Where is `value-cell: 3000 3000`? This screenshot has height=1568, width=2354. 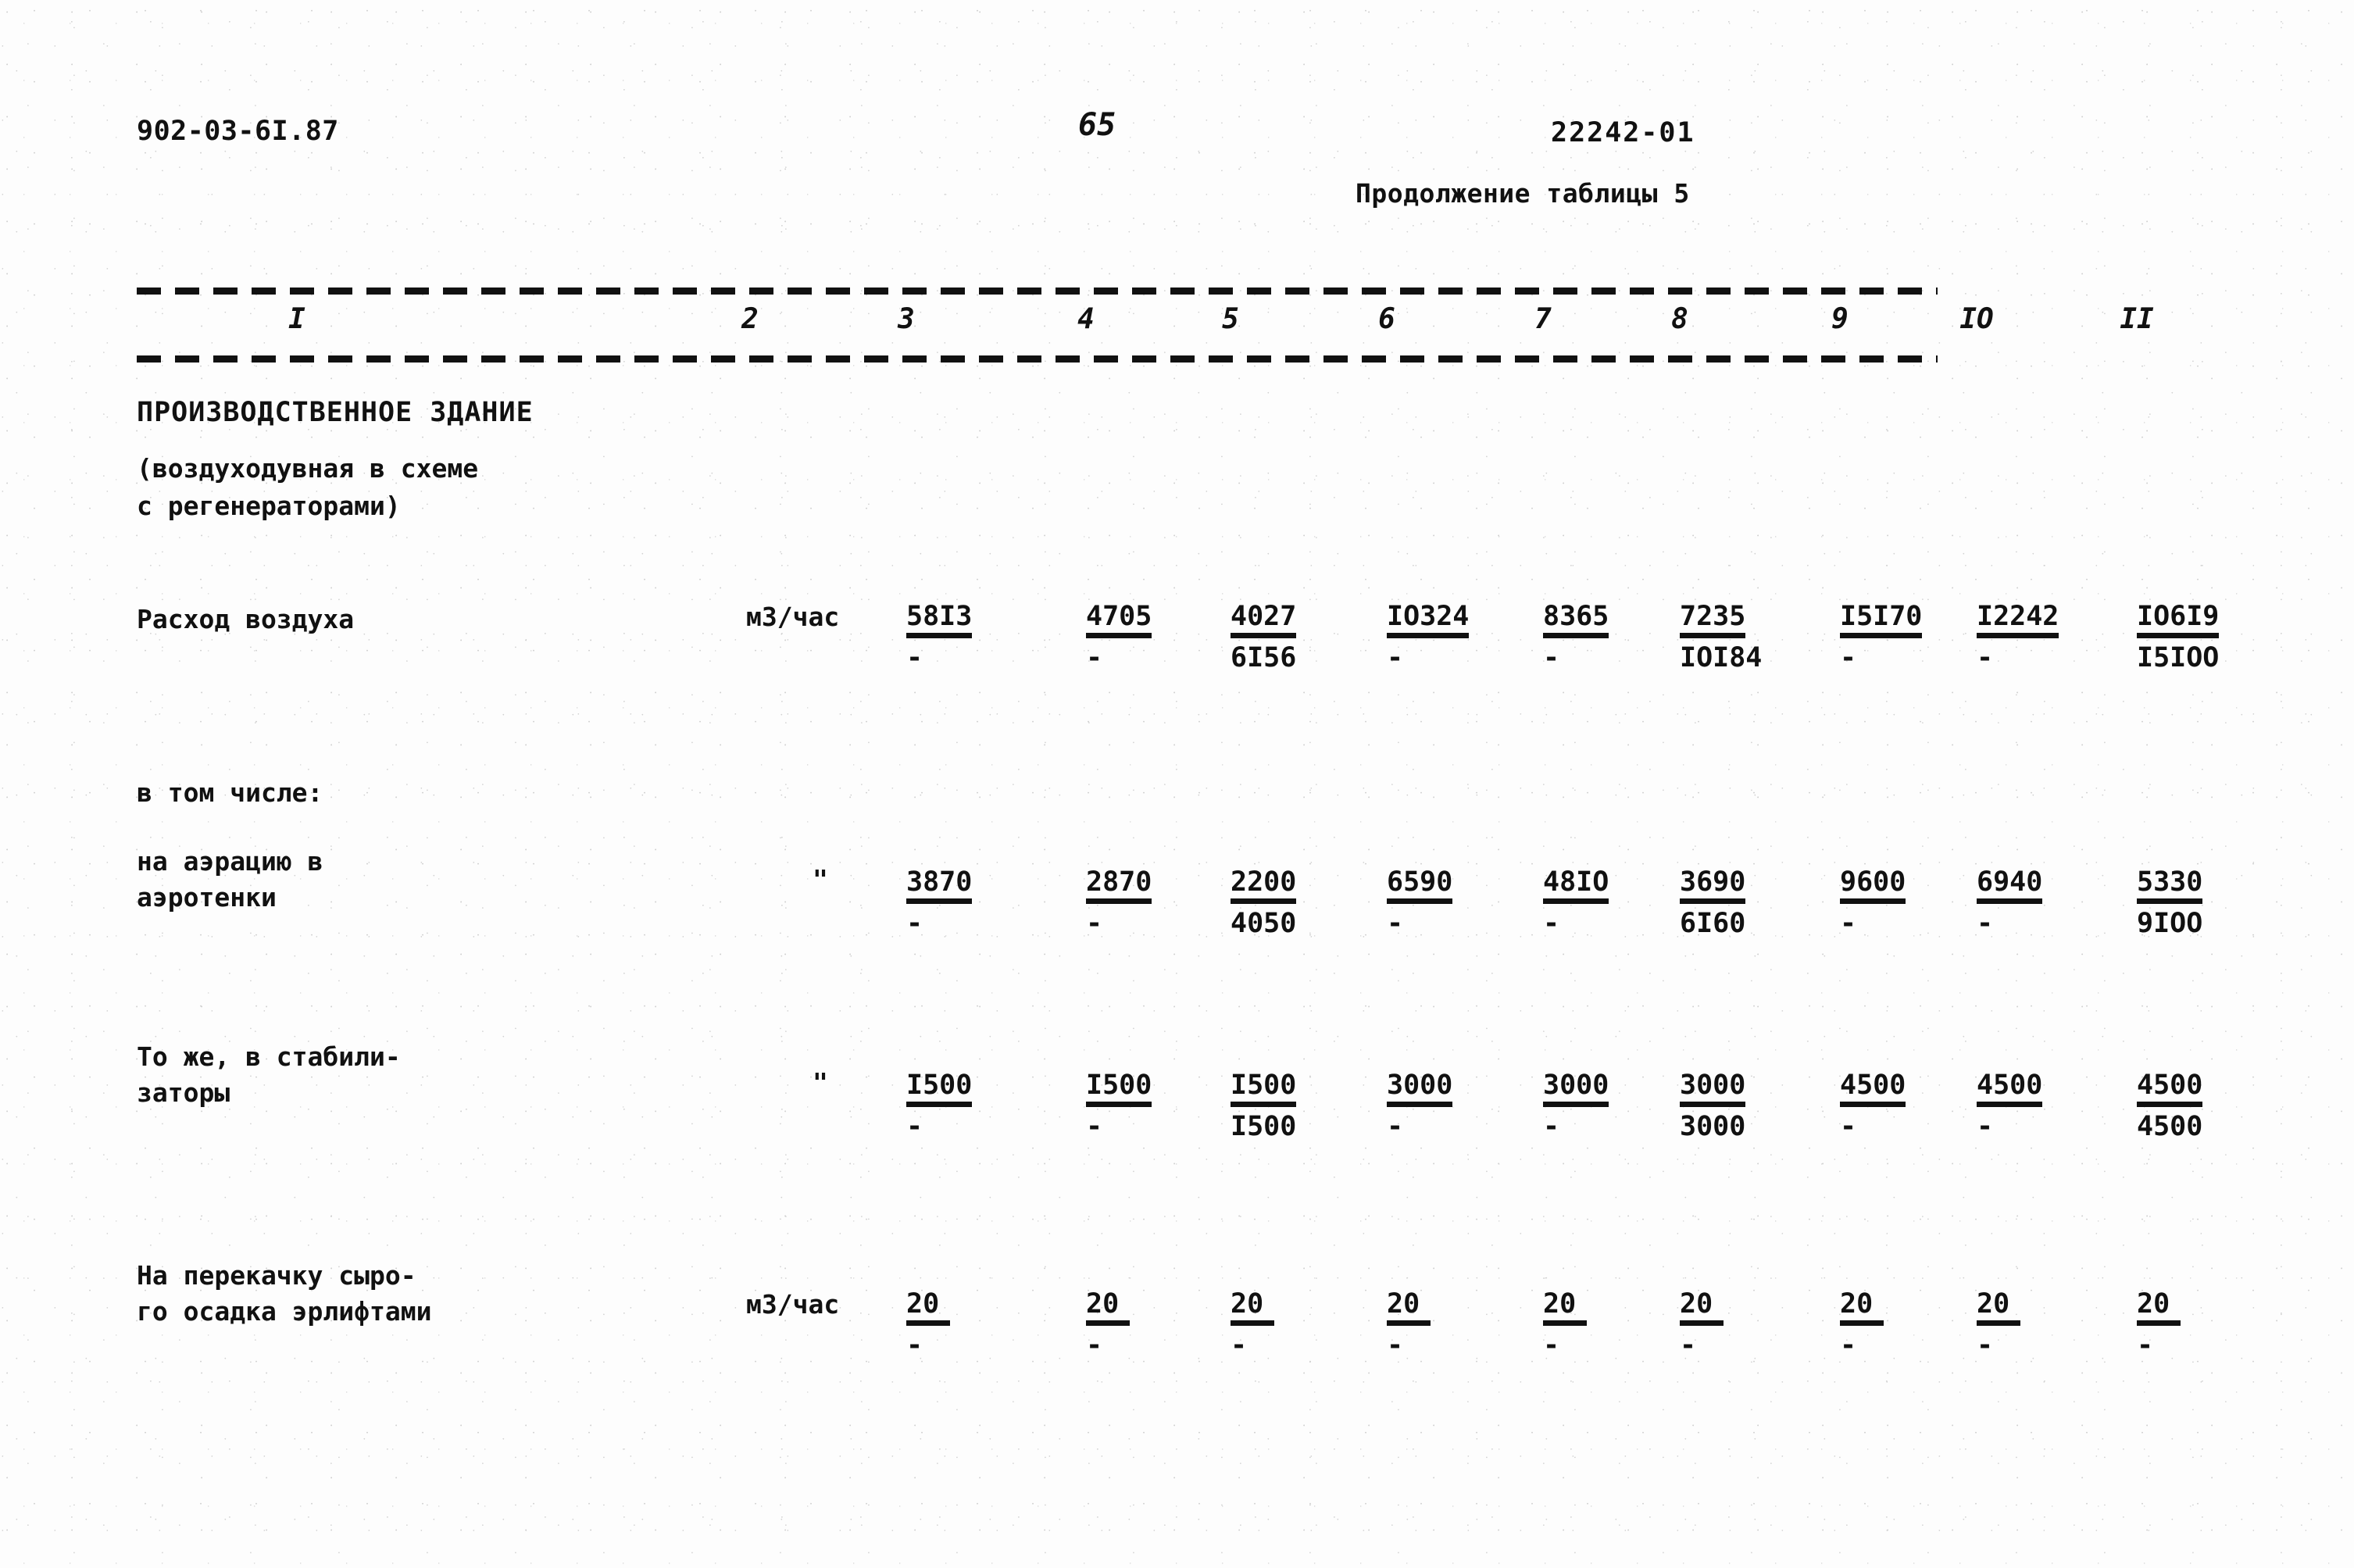
value-cell: 3000 3000 is located at coordinates (1738, 1105).